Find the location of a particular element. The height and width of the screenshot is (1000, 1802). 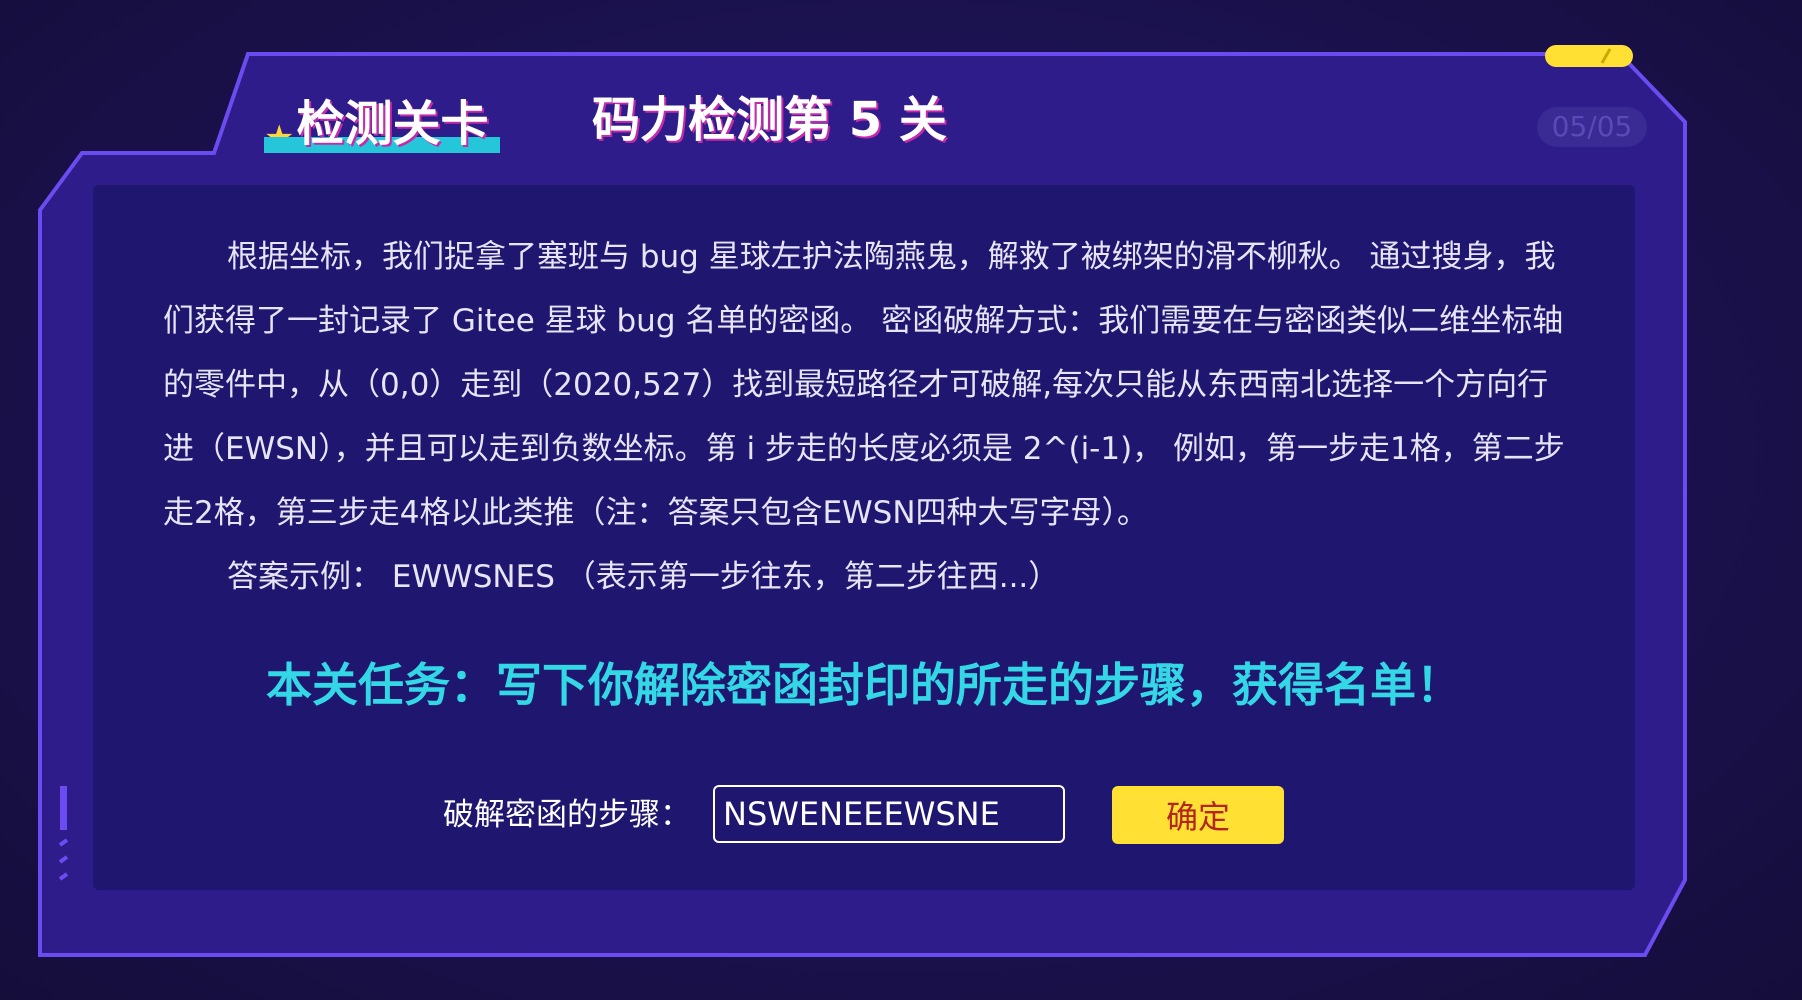

answer-label: 破解密函的步骤： is located at coordinates (567, 815).